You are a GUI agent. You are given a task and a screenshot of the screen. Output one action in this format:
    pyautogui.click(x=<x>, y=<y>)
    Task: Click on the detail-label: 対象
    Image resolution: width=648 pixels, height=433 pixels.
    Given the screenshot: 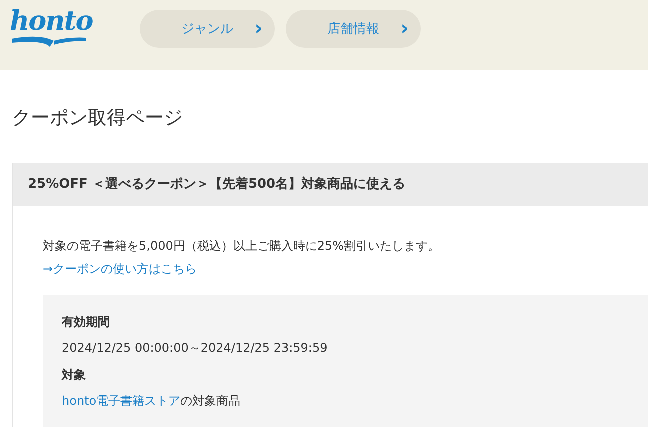 What is the action you would take?
    pyautogui.click(x=74, y=375)
    